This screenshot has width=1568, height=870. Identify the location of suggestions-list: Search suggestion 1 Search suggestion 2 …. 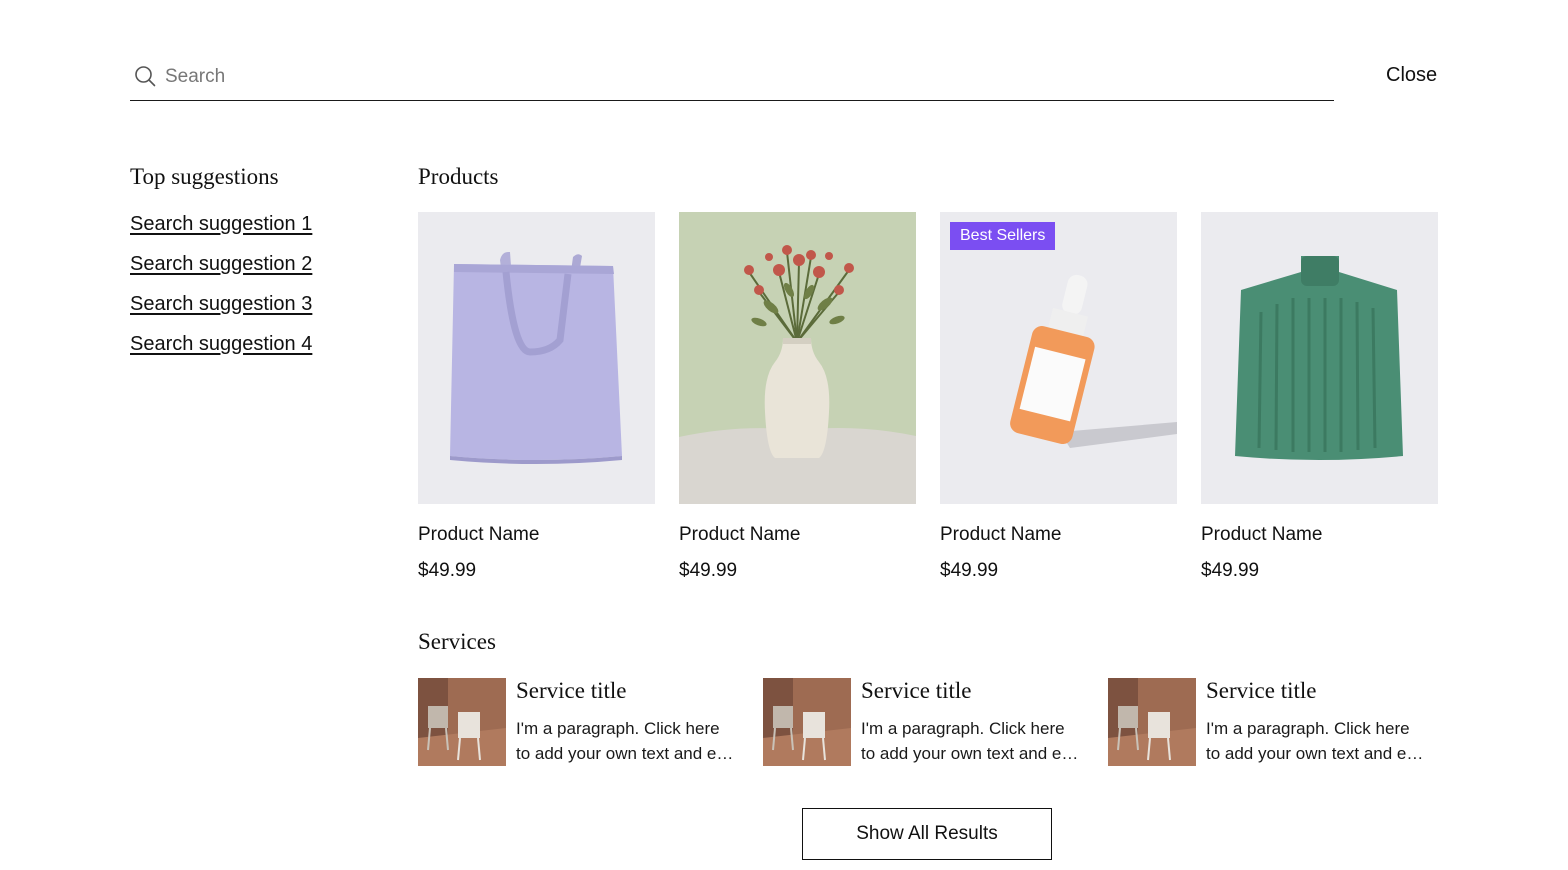
(221, 292).